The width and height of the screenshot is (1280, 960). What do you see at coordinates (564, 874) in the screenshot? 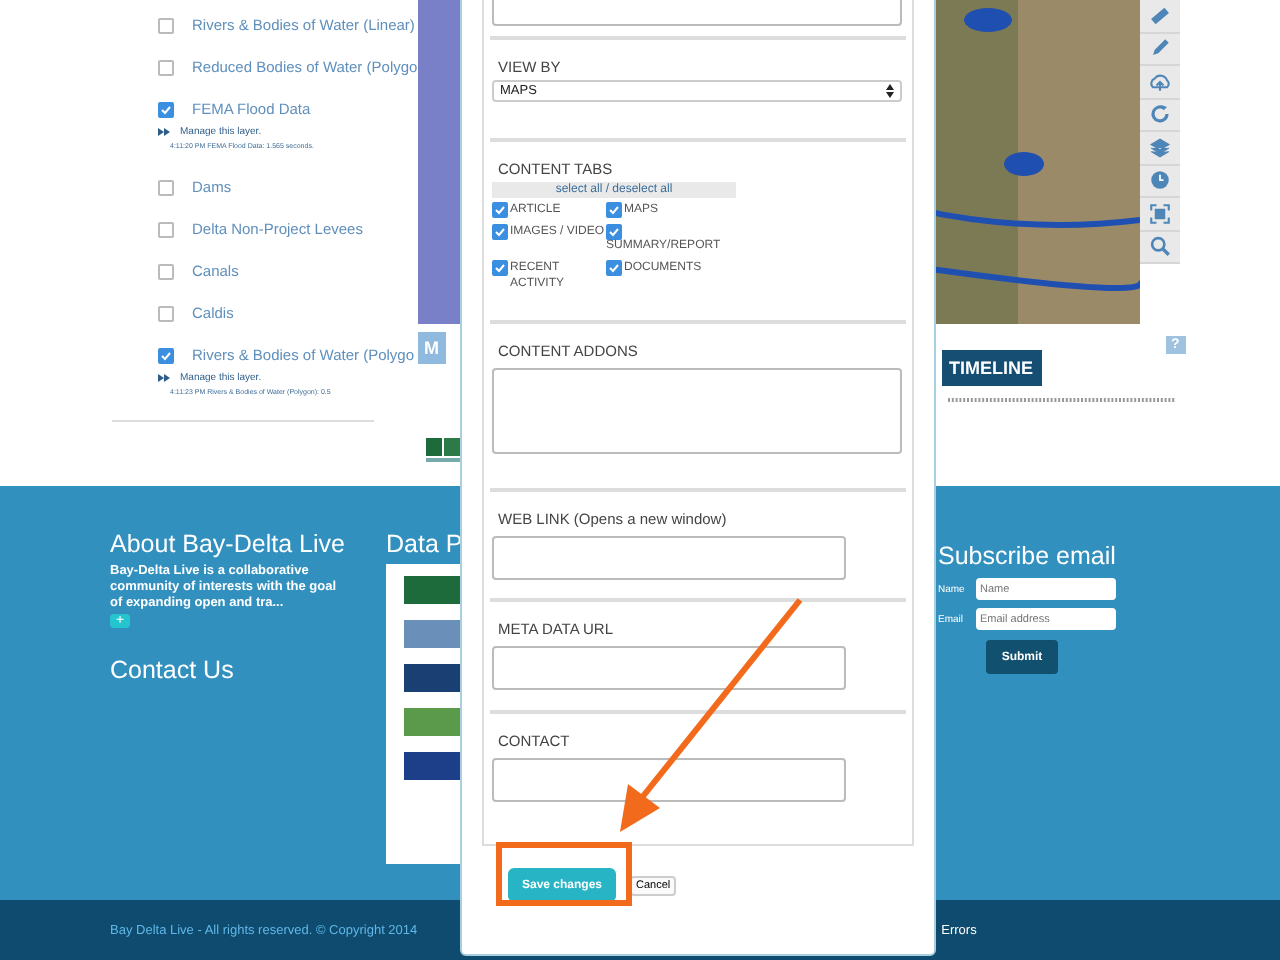
I see `highlight-box` at bounding box center [564, 874].